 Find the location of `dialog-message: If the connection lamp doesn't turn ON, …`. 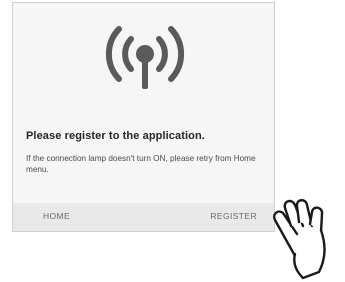

dialog-message: If the connection lamp doesn't turn ON, … is located at coordinates (141, 164).